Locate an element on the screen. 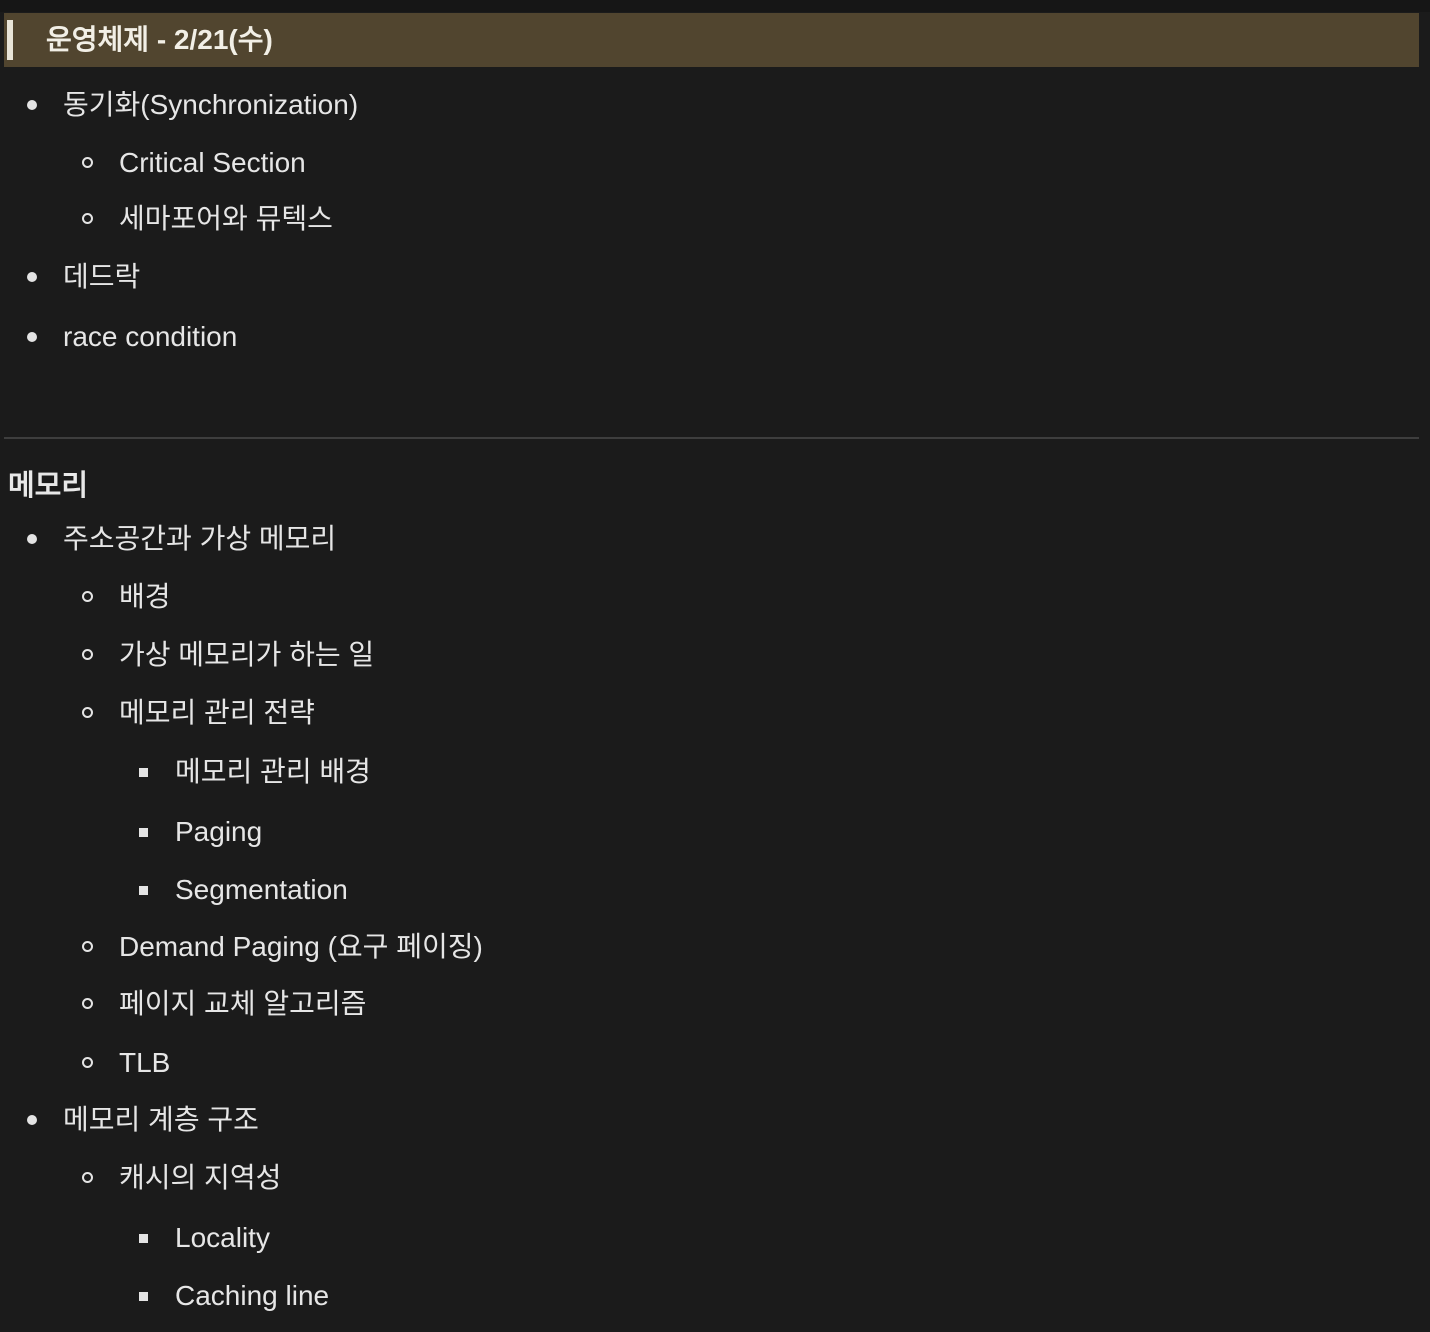 The image size is (1430, 1332). list-item-text: 메모리 계층 구조 is located at coordinates (161, 1119).